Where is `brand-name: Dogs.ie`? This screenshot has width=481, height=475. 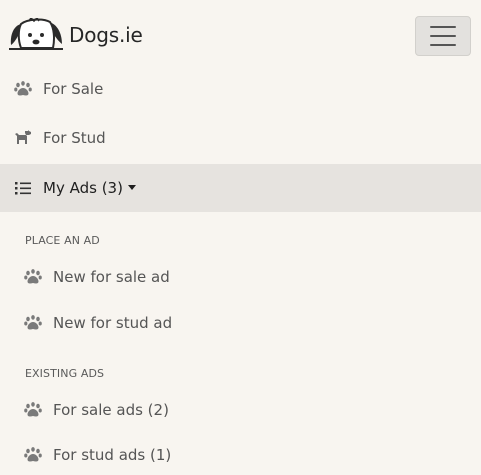 brand-name: Dogs.ie is located at coordinates (106, 35).